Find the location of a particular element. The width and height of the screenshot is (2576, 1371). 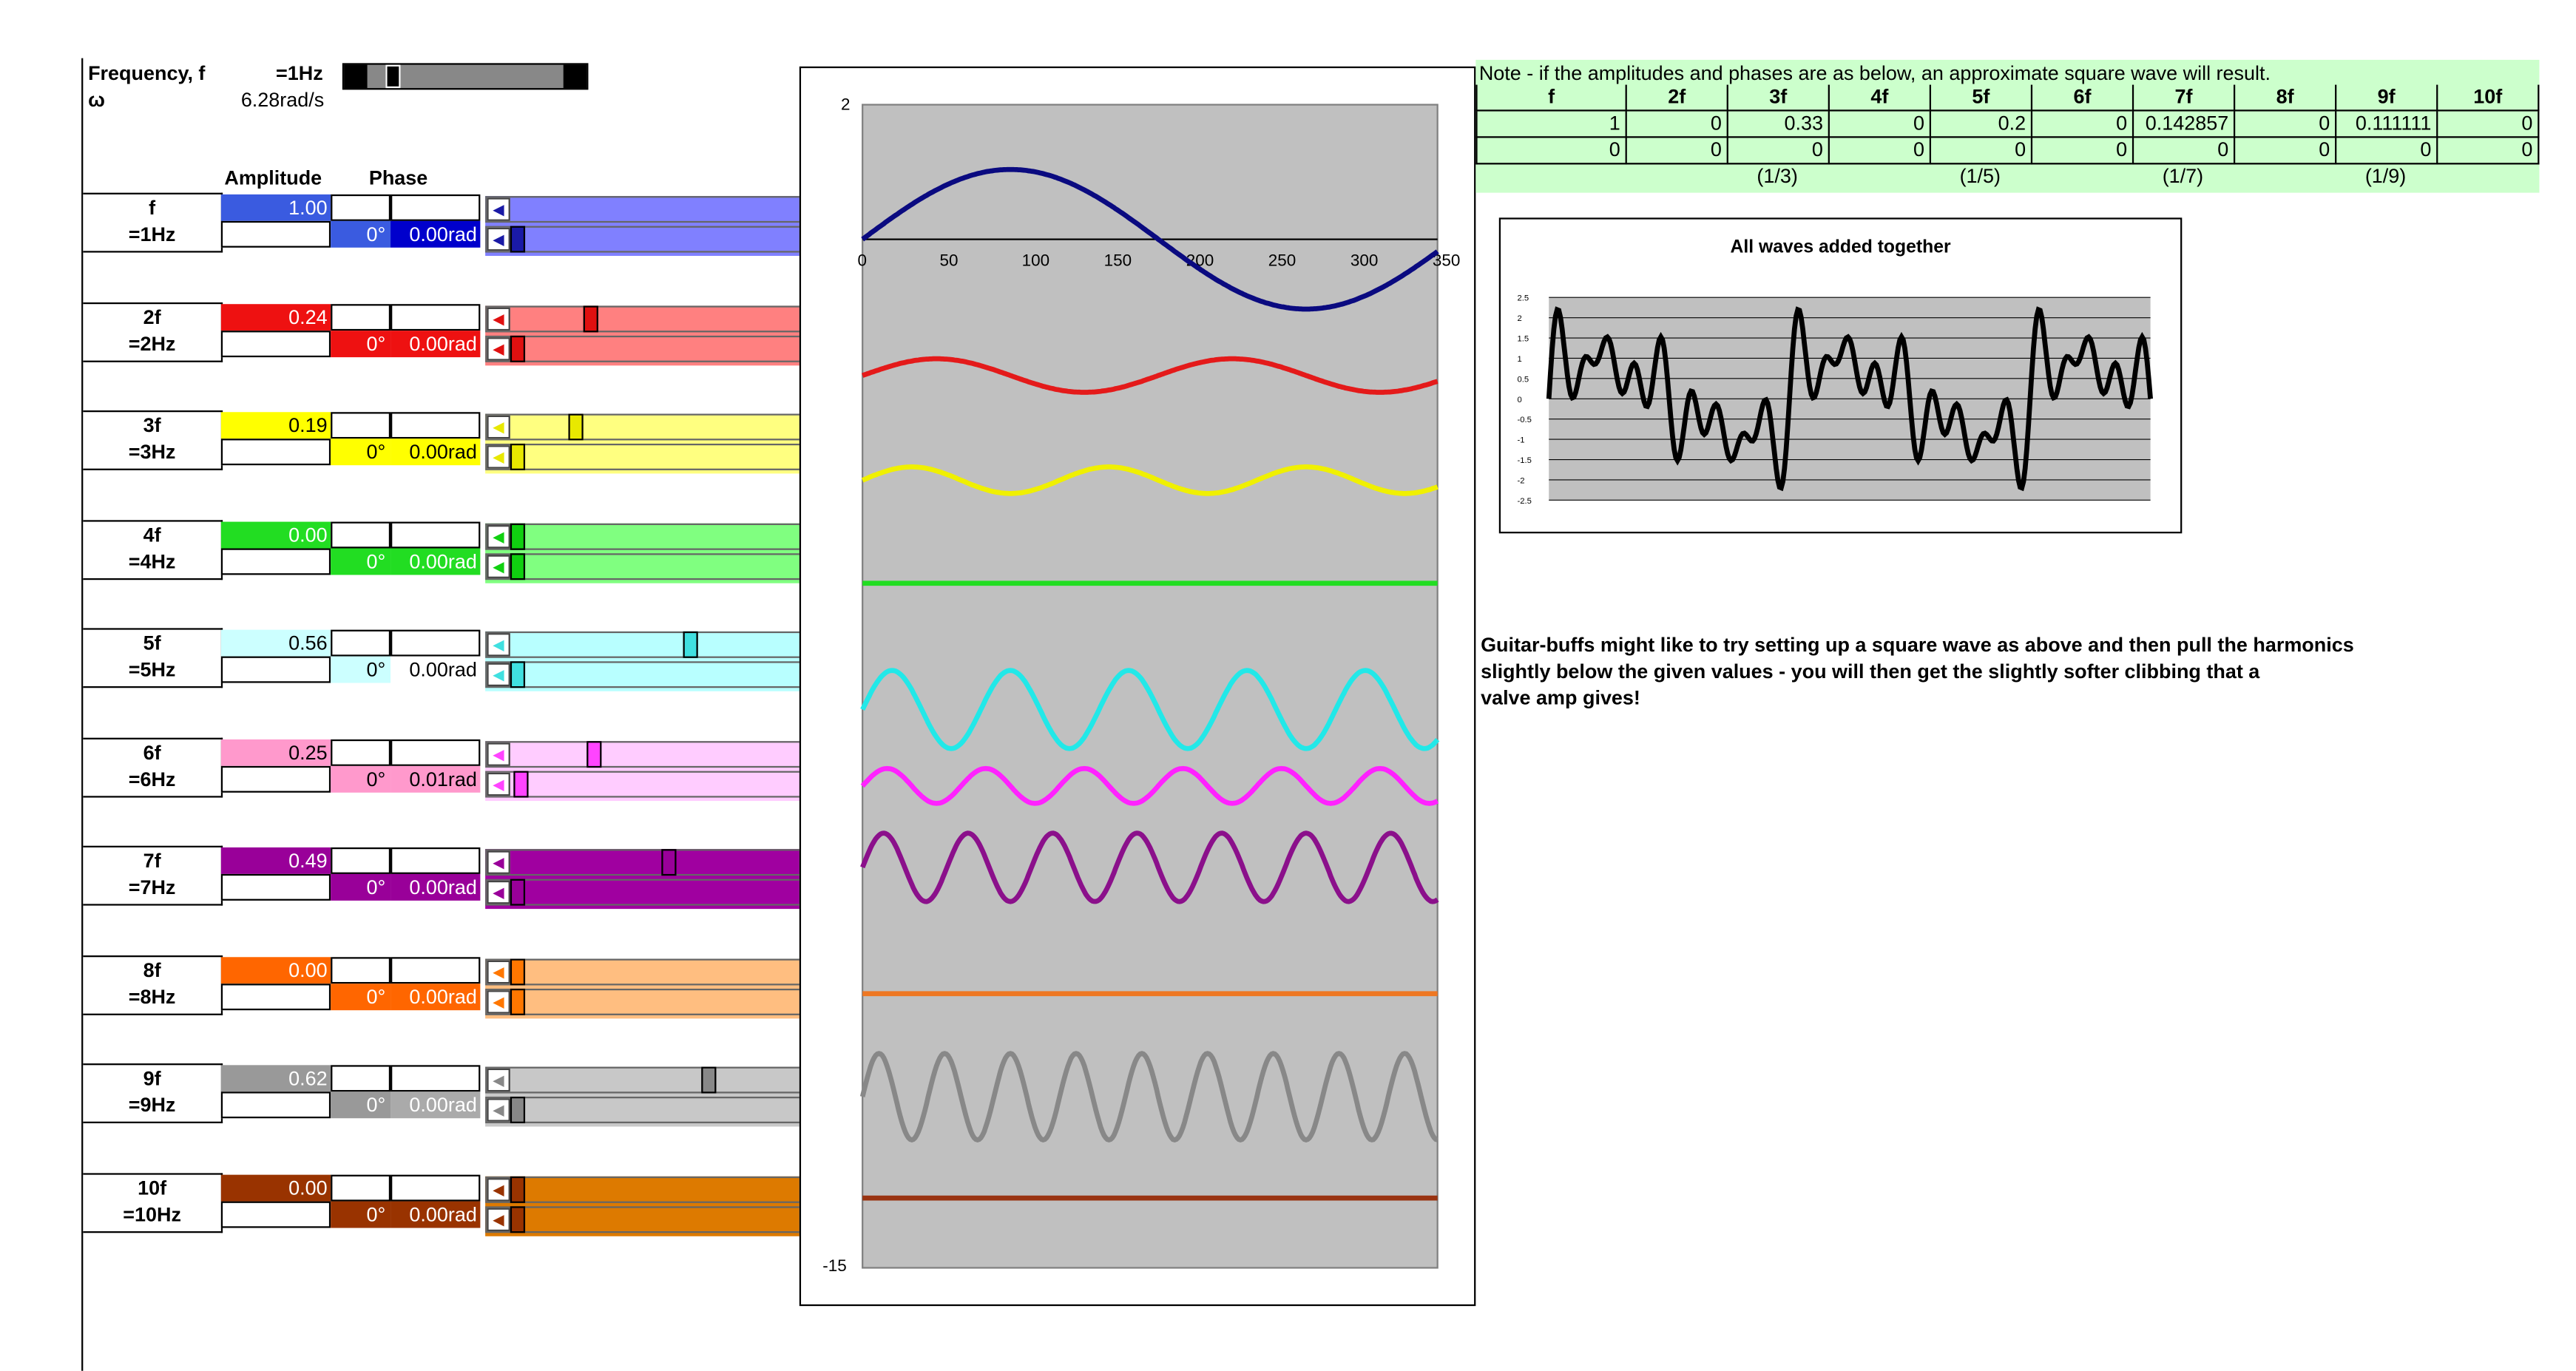

table-cell: f is located at coordinates (1550, 98).